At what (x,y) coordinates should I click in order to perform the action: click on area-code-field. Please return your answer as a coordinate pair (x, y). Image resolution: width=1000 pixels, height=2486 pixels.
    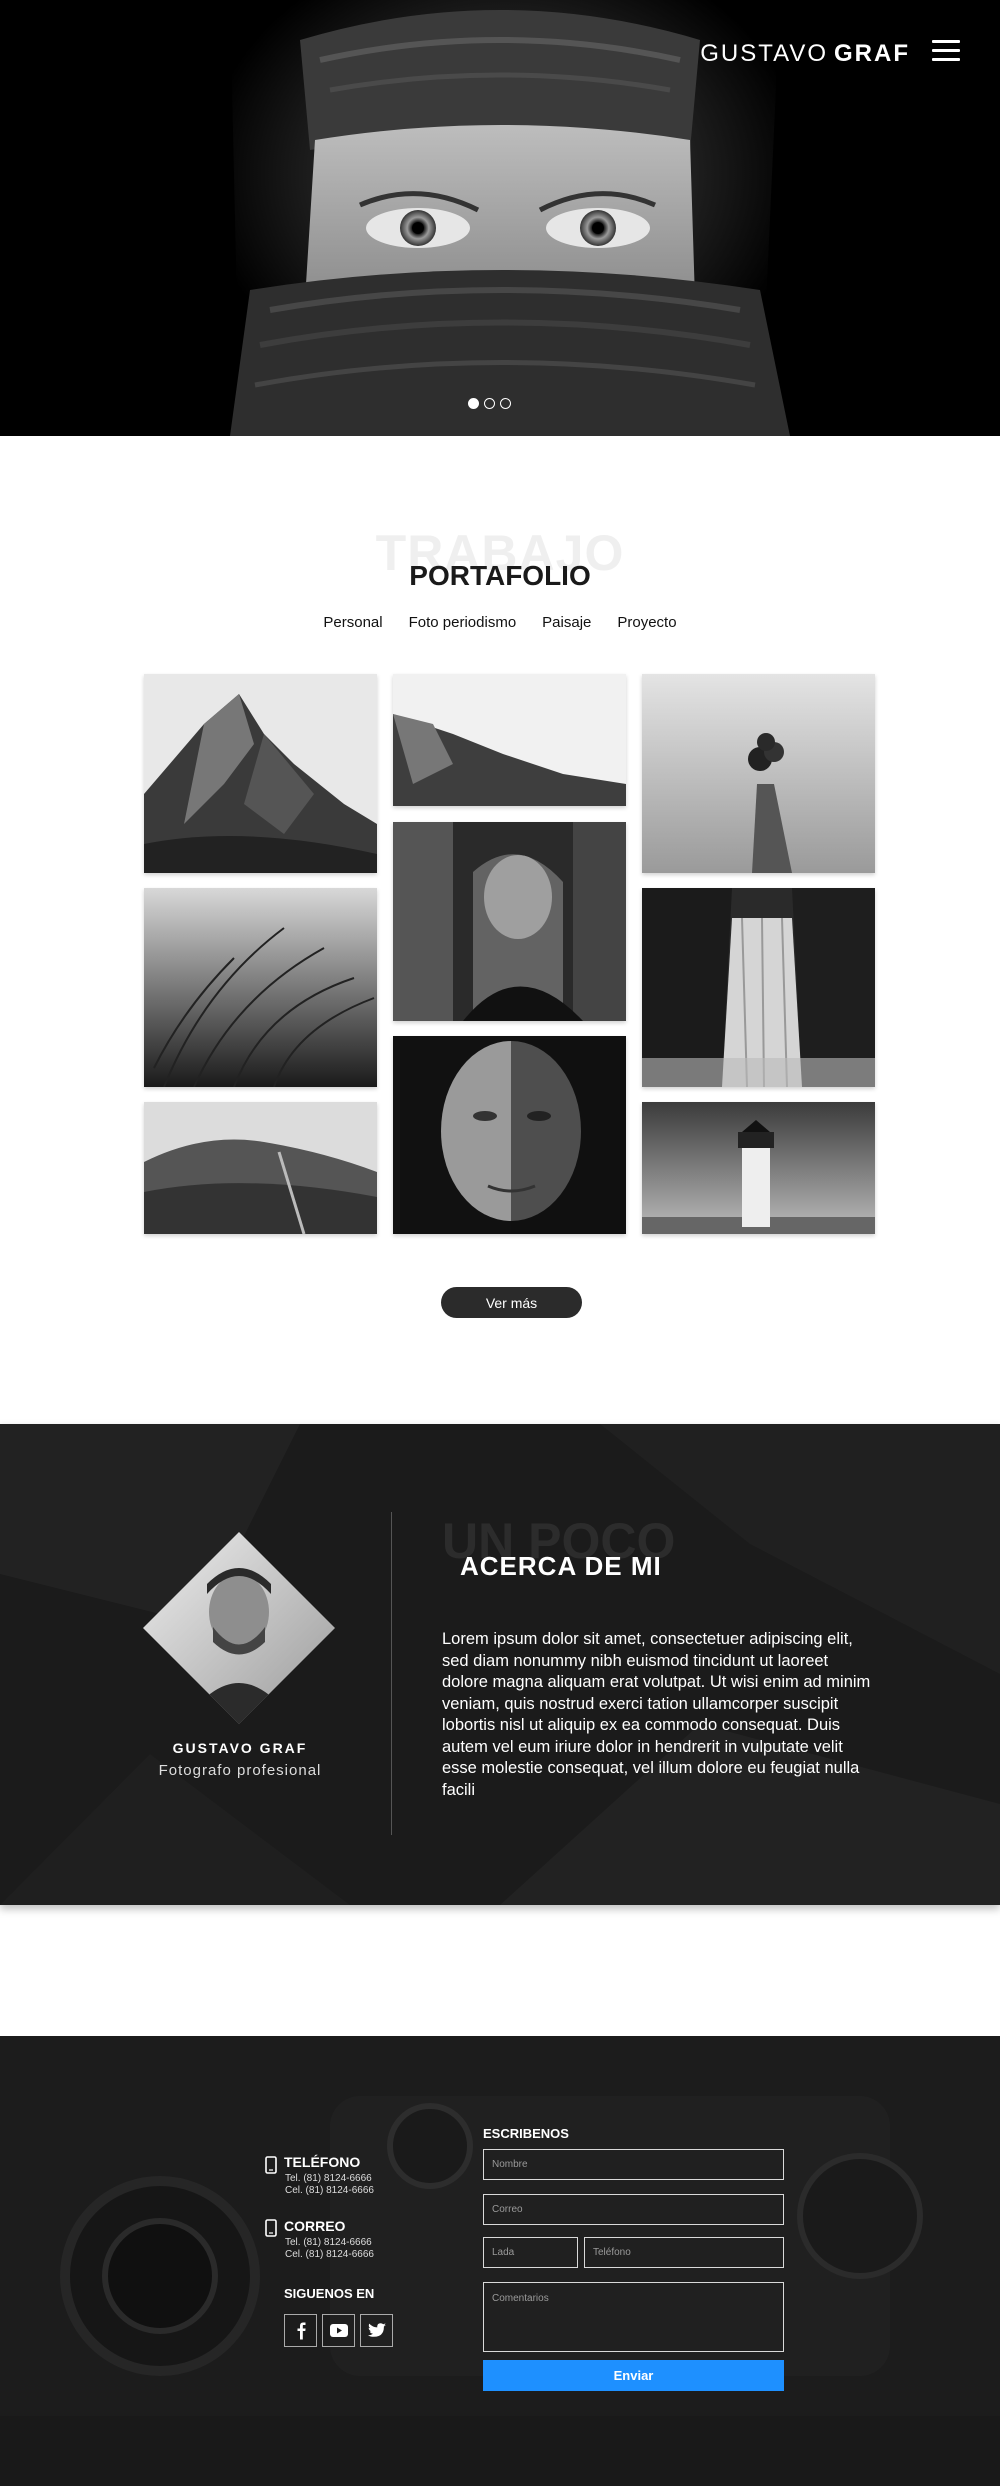
    Looking at the image, I should click on (530, 2252).